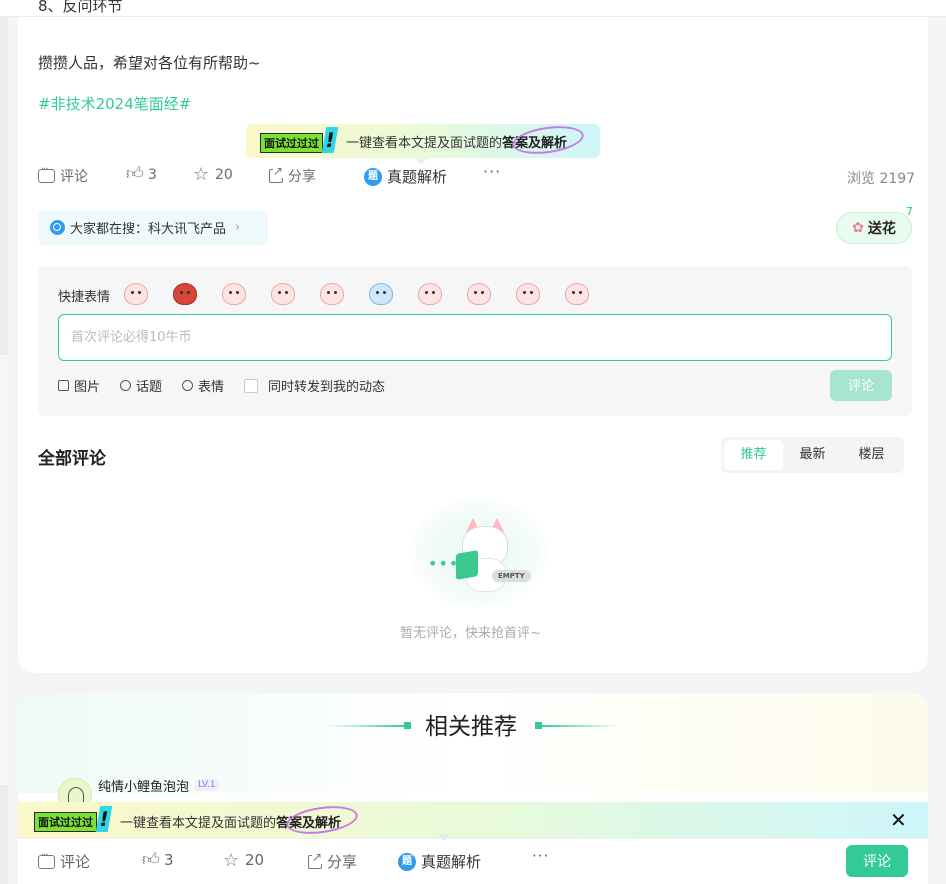 This screenshot has width=946, height=884. What do you see at coordinates (481, 337) in the screenshot?
I see `comment-input` at bounding box center [481, 337].